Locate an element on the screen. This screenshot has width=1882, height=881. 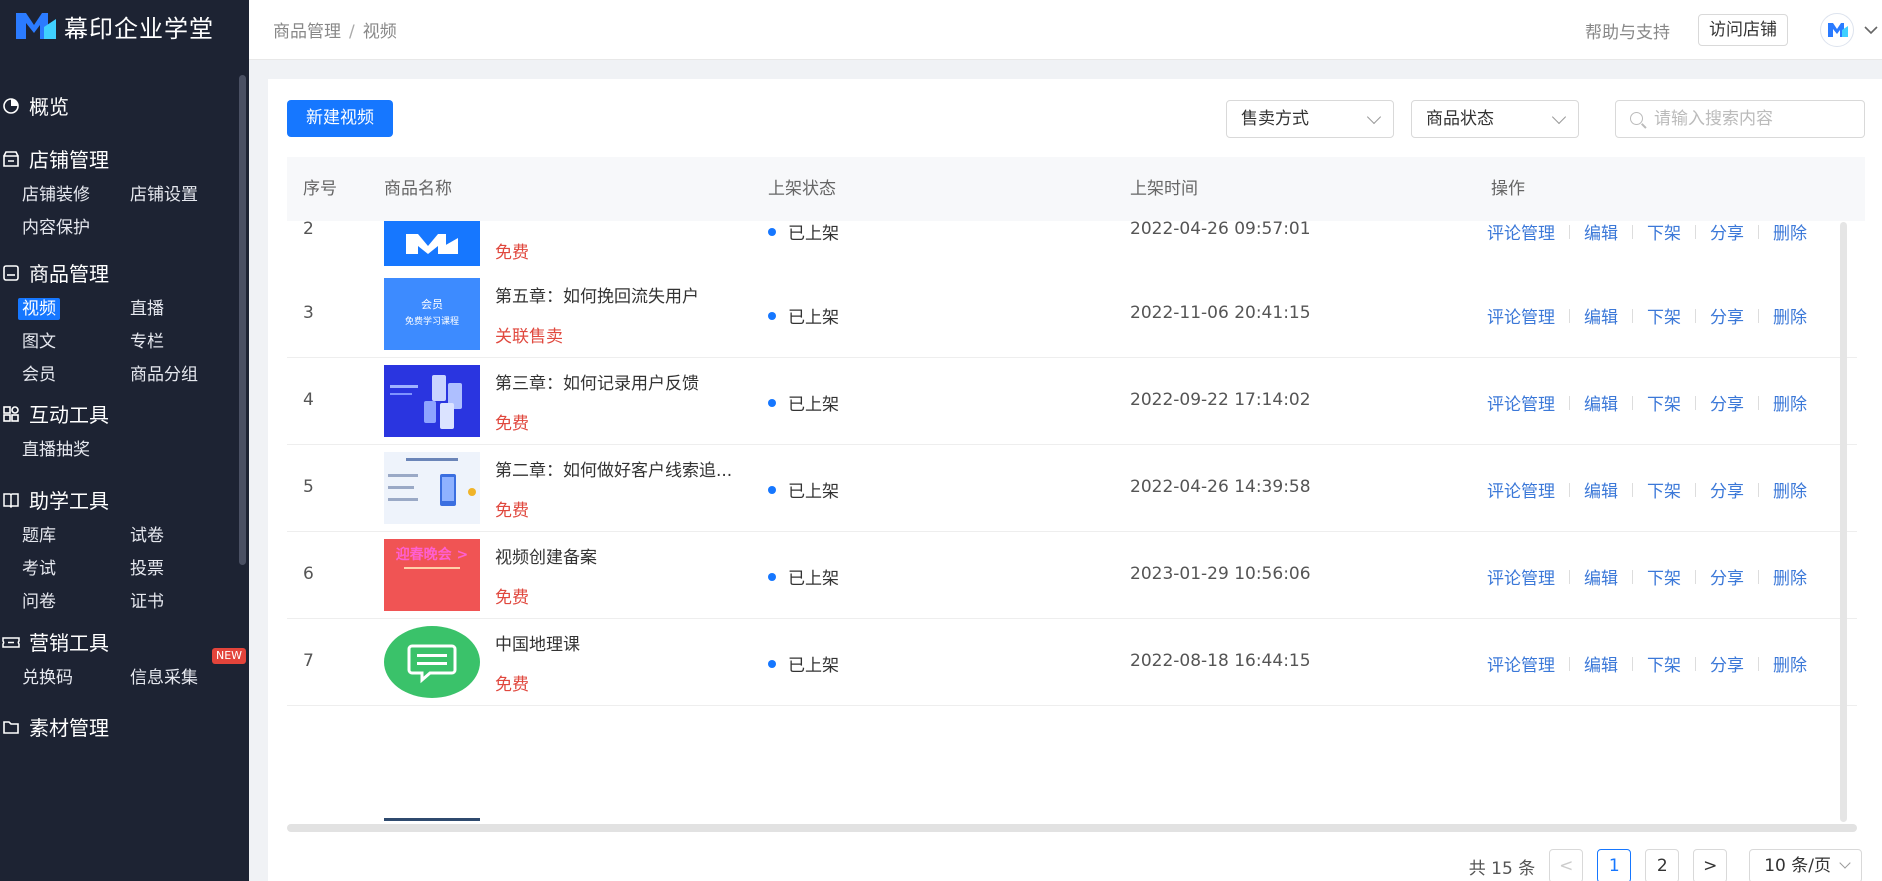
sidebar-item: 投票 is located at coordinates (184, 569).